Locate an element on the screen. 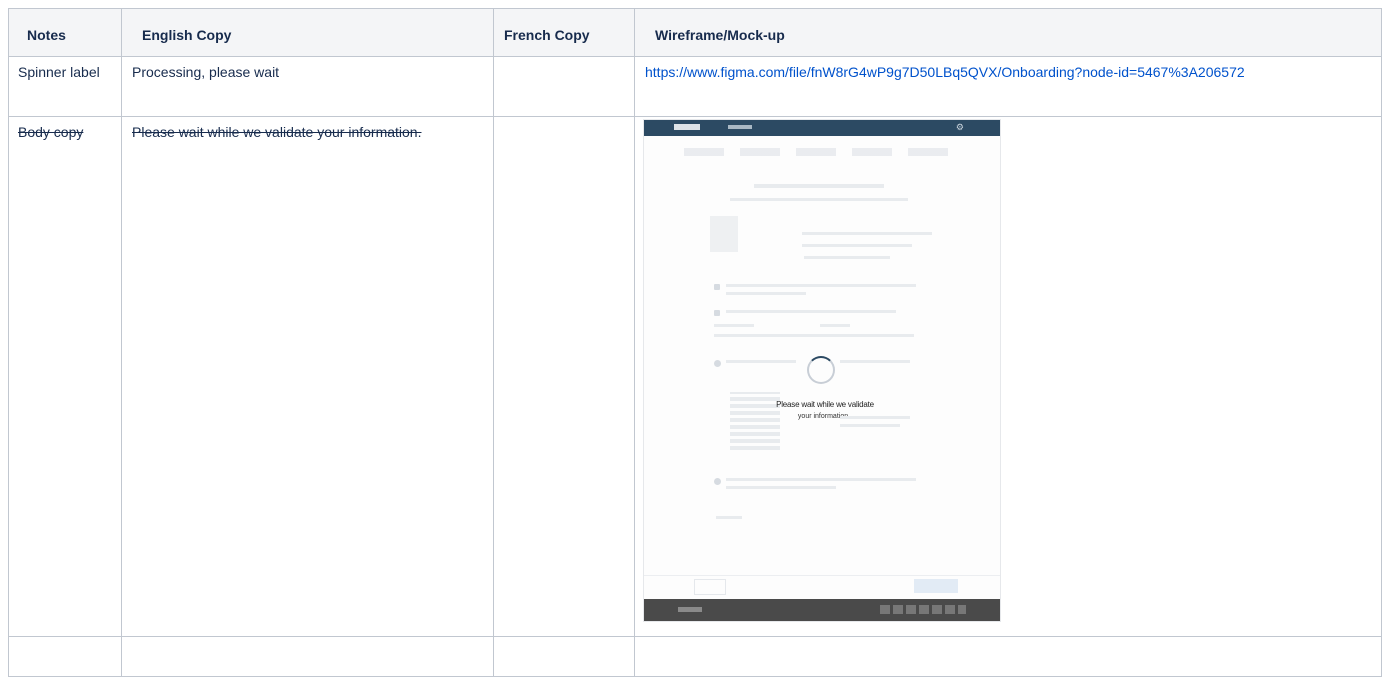 This screenshot has height=698, width=1383. header-wireframe: Wireframe/Mock-up is located at coordinates (1008, 32).